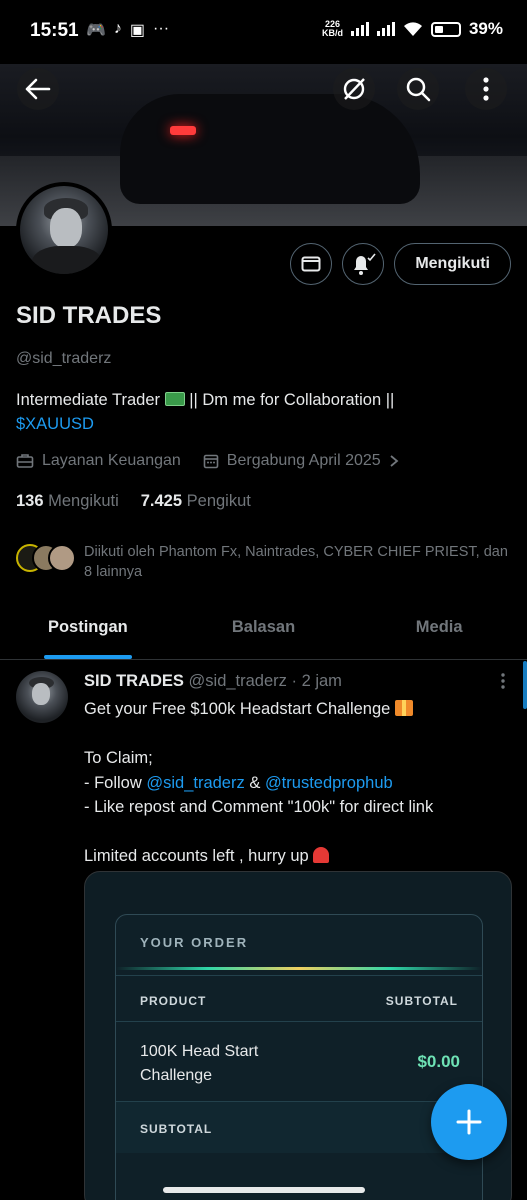  I want to click on game-controller-icon: 🎮, so click(96, 30).